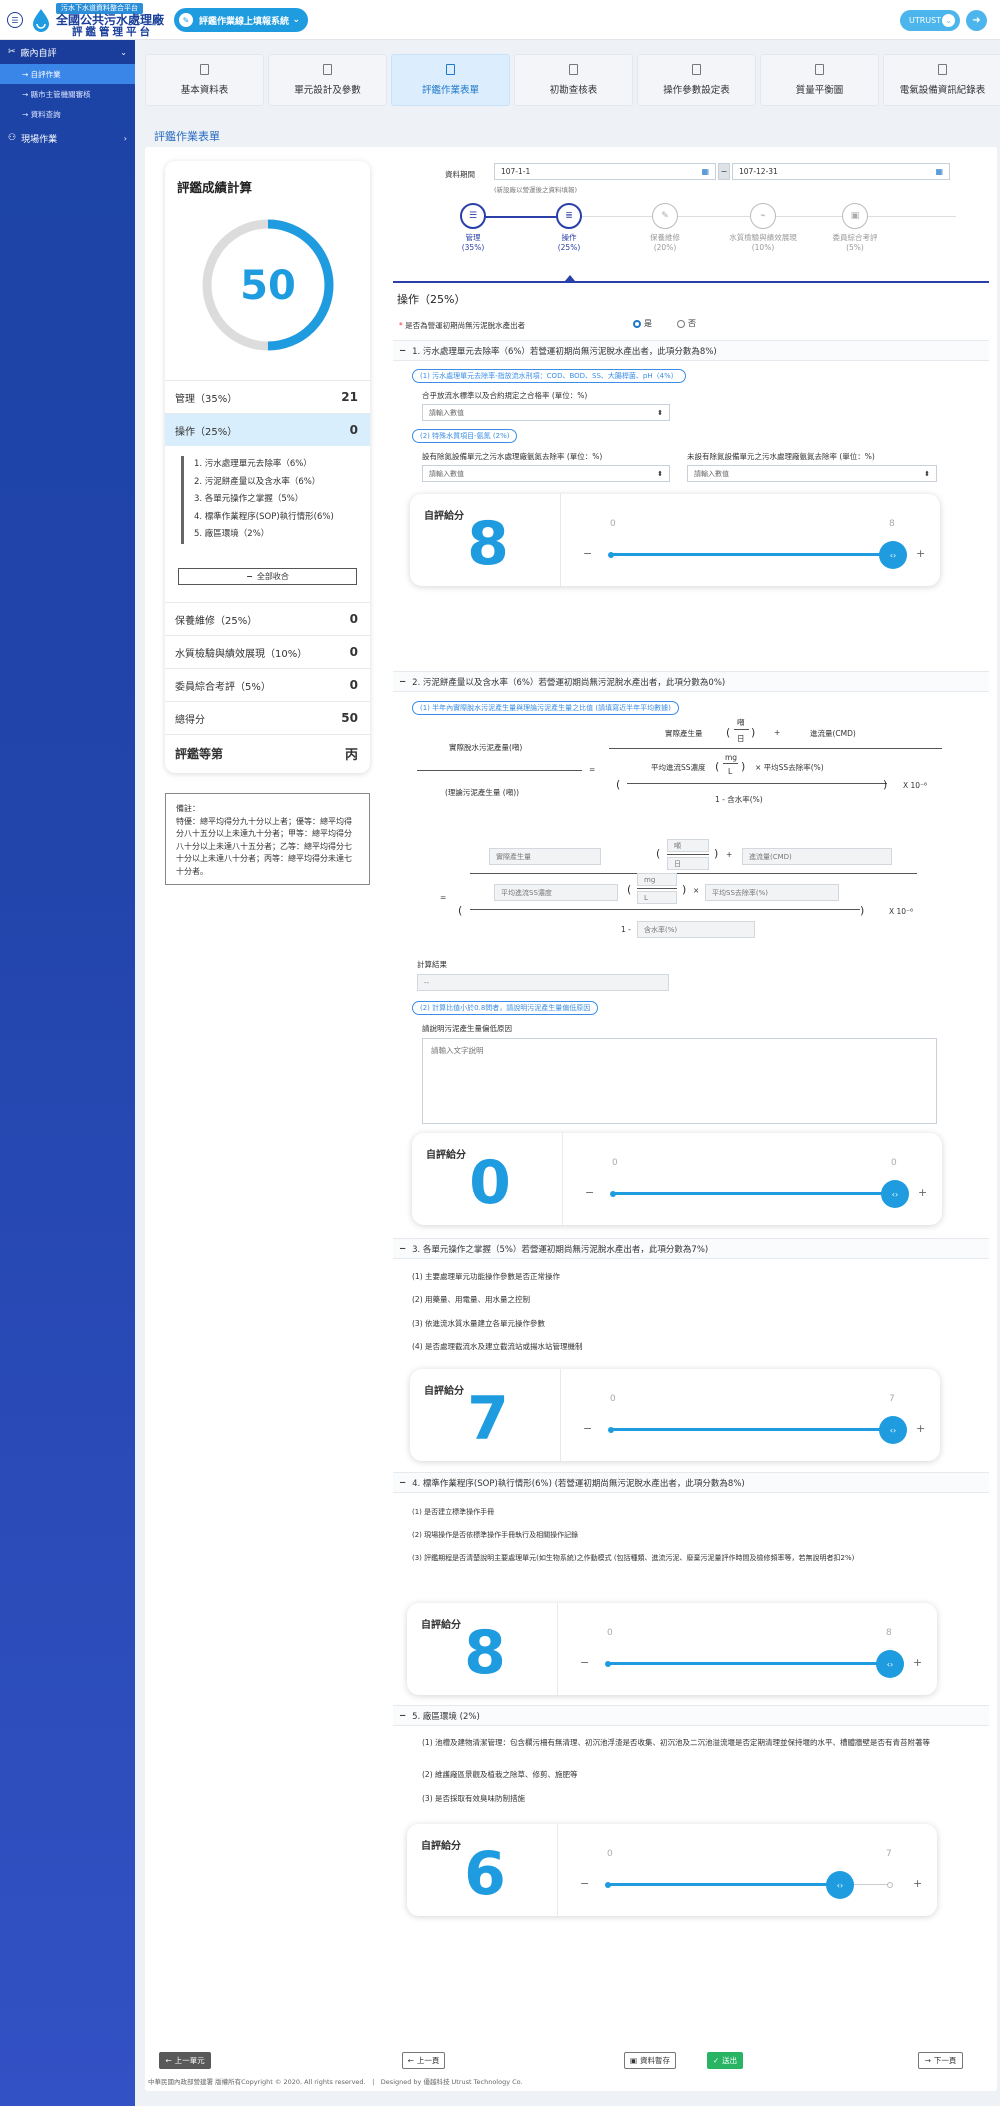 This screenshot has height=2106, width=1000. What do you see at coordinates (185, 2060) in the screenshot?
I see `prev-unit-button: ← 上一單元` at bounding box center [185, 2060].